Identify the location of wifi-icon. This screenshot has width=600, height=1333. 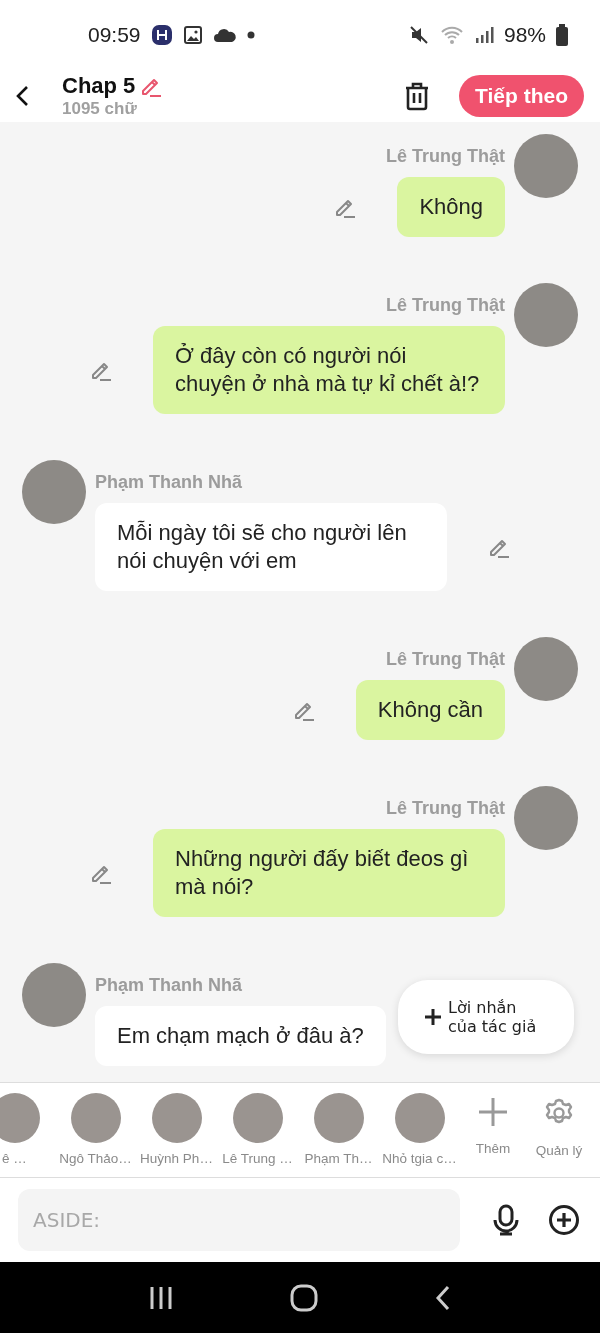
(451, 35).